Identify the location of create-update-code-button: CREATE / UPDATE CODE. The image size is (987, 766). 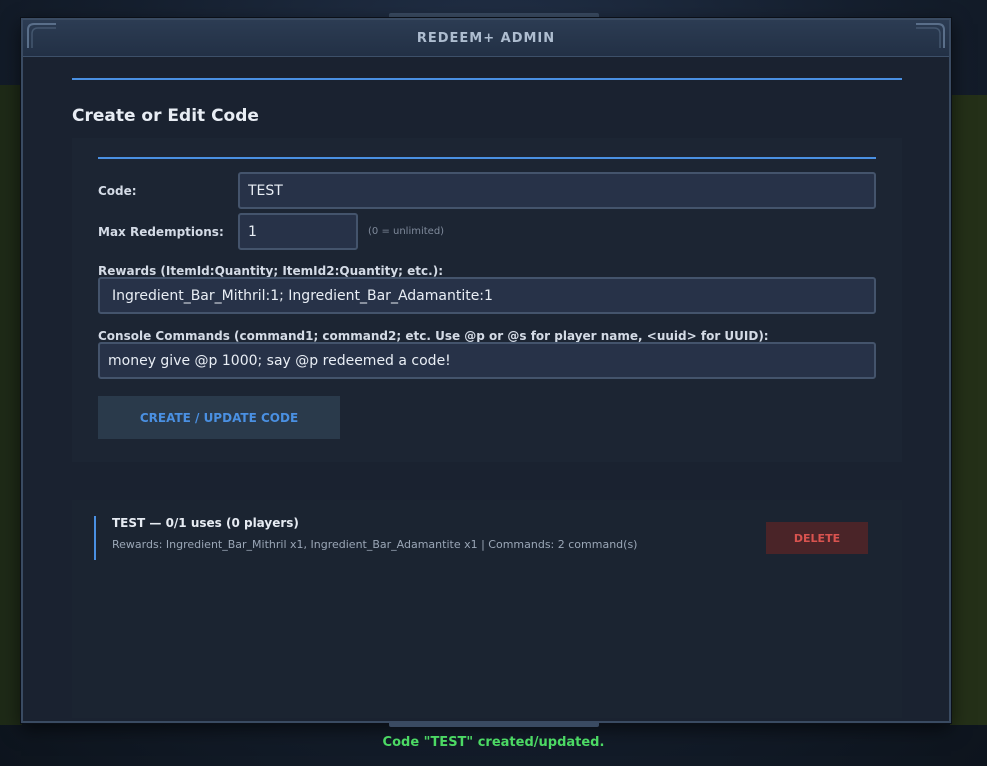
(219, 417).